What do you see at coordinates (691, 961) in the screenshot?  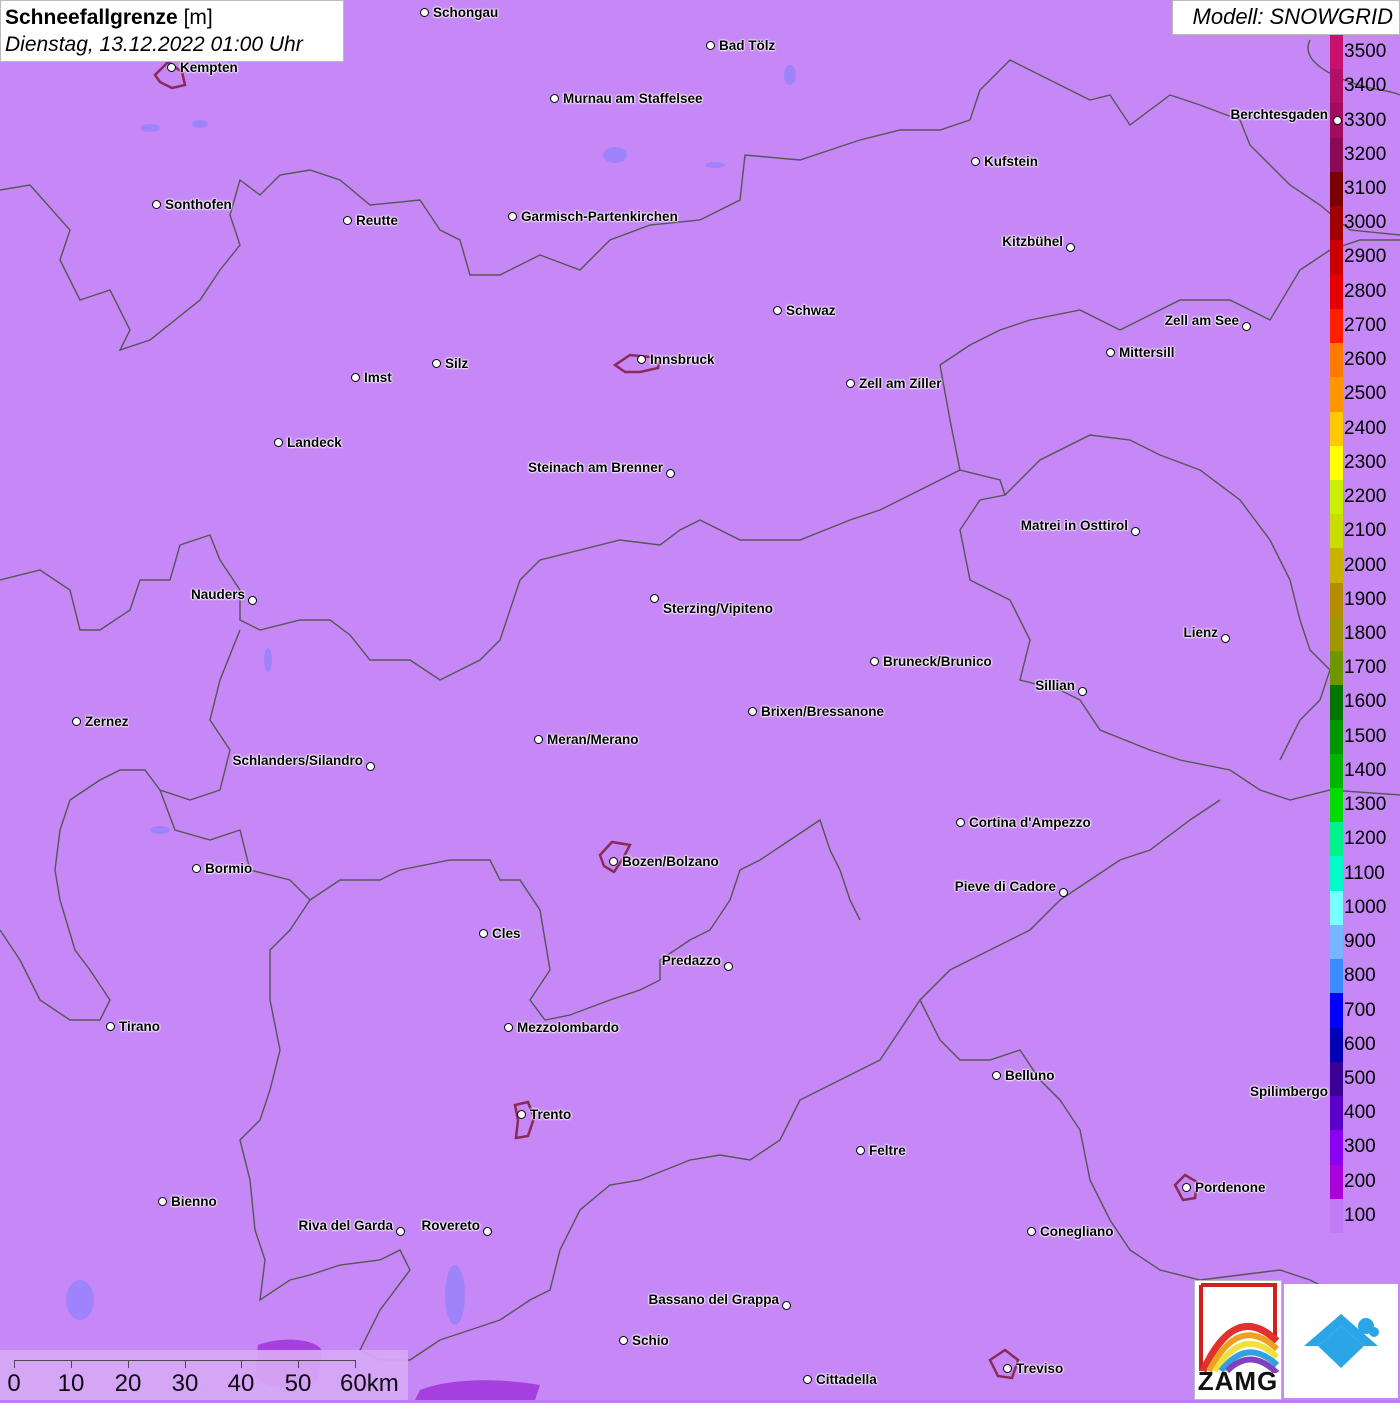 I see `city-label: Predazzo` at bounding box center [691, 961].